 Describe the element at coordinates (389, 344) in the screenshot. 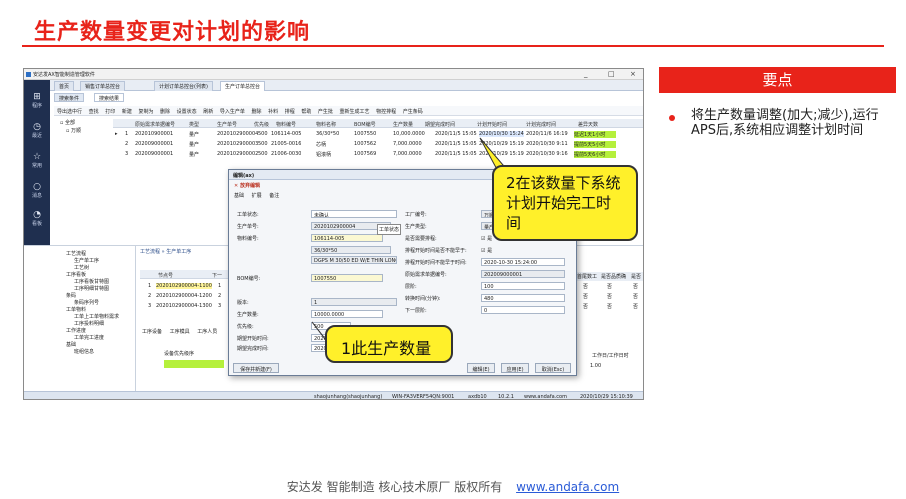

I see `callout-quantity: 1此生产数量` at that location.